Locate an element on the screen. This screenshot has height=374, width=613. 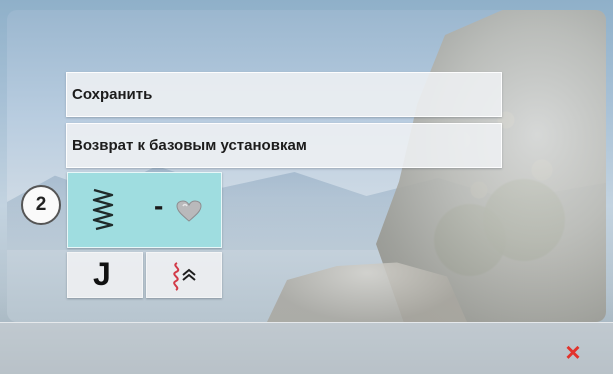
stitch-pattern-button is located at coordinates (184, 275).